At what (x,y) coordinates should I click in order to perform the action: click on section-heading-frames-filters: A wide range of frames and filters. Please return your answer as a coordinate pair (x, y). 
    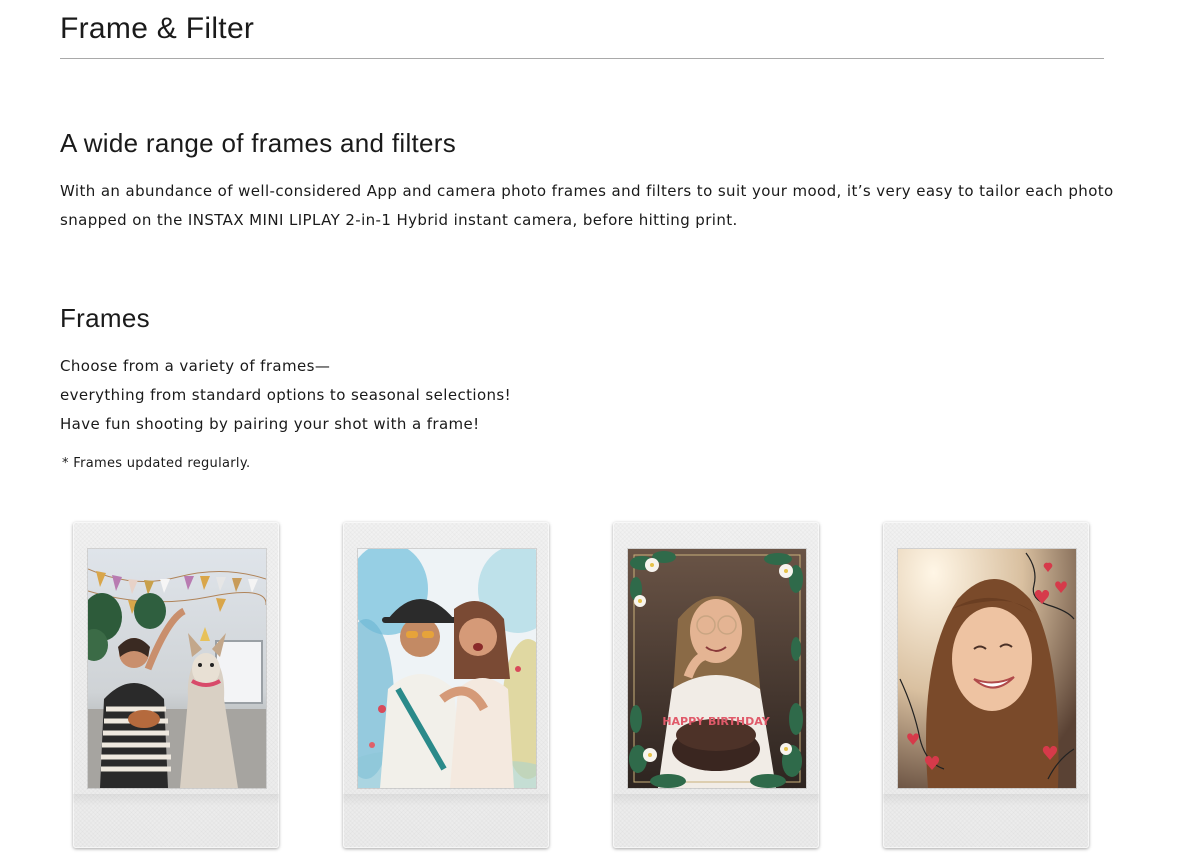
    Looking at the image, I should click on (258, 143).